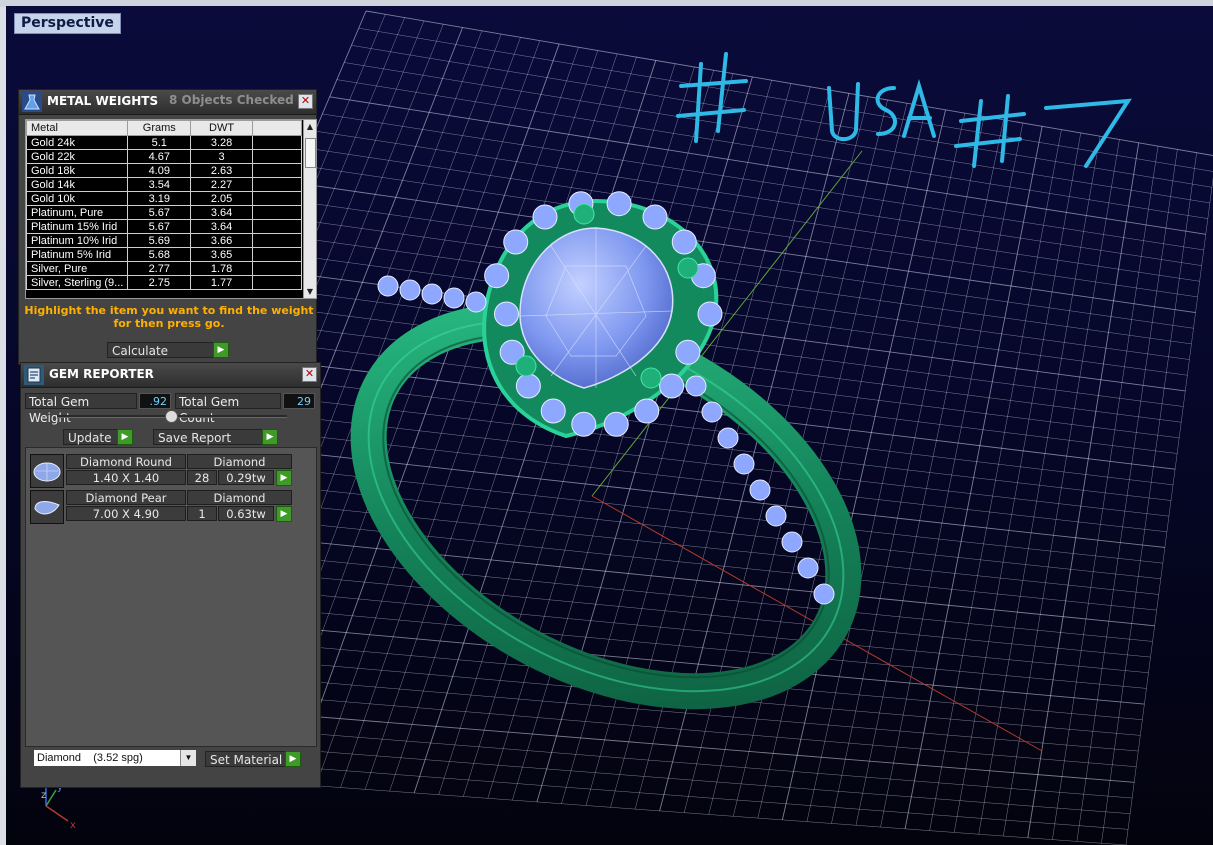 The height and width of the screenshot is (845, 1213). I want to click on scroll-up-icon: ▲, so click(310, 126).